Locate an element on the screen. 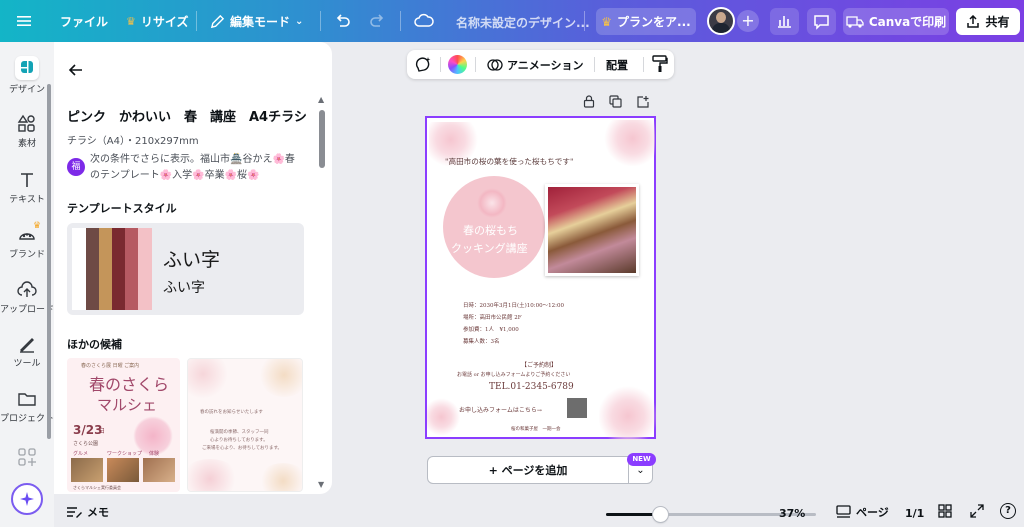  add-page-button: + ページを追加 is located at coordinates (528, 470).